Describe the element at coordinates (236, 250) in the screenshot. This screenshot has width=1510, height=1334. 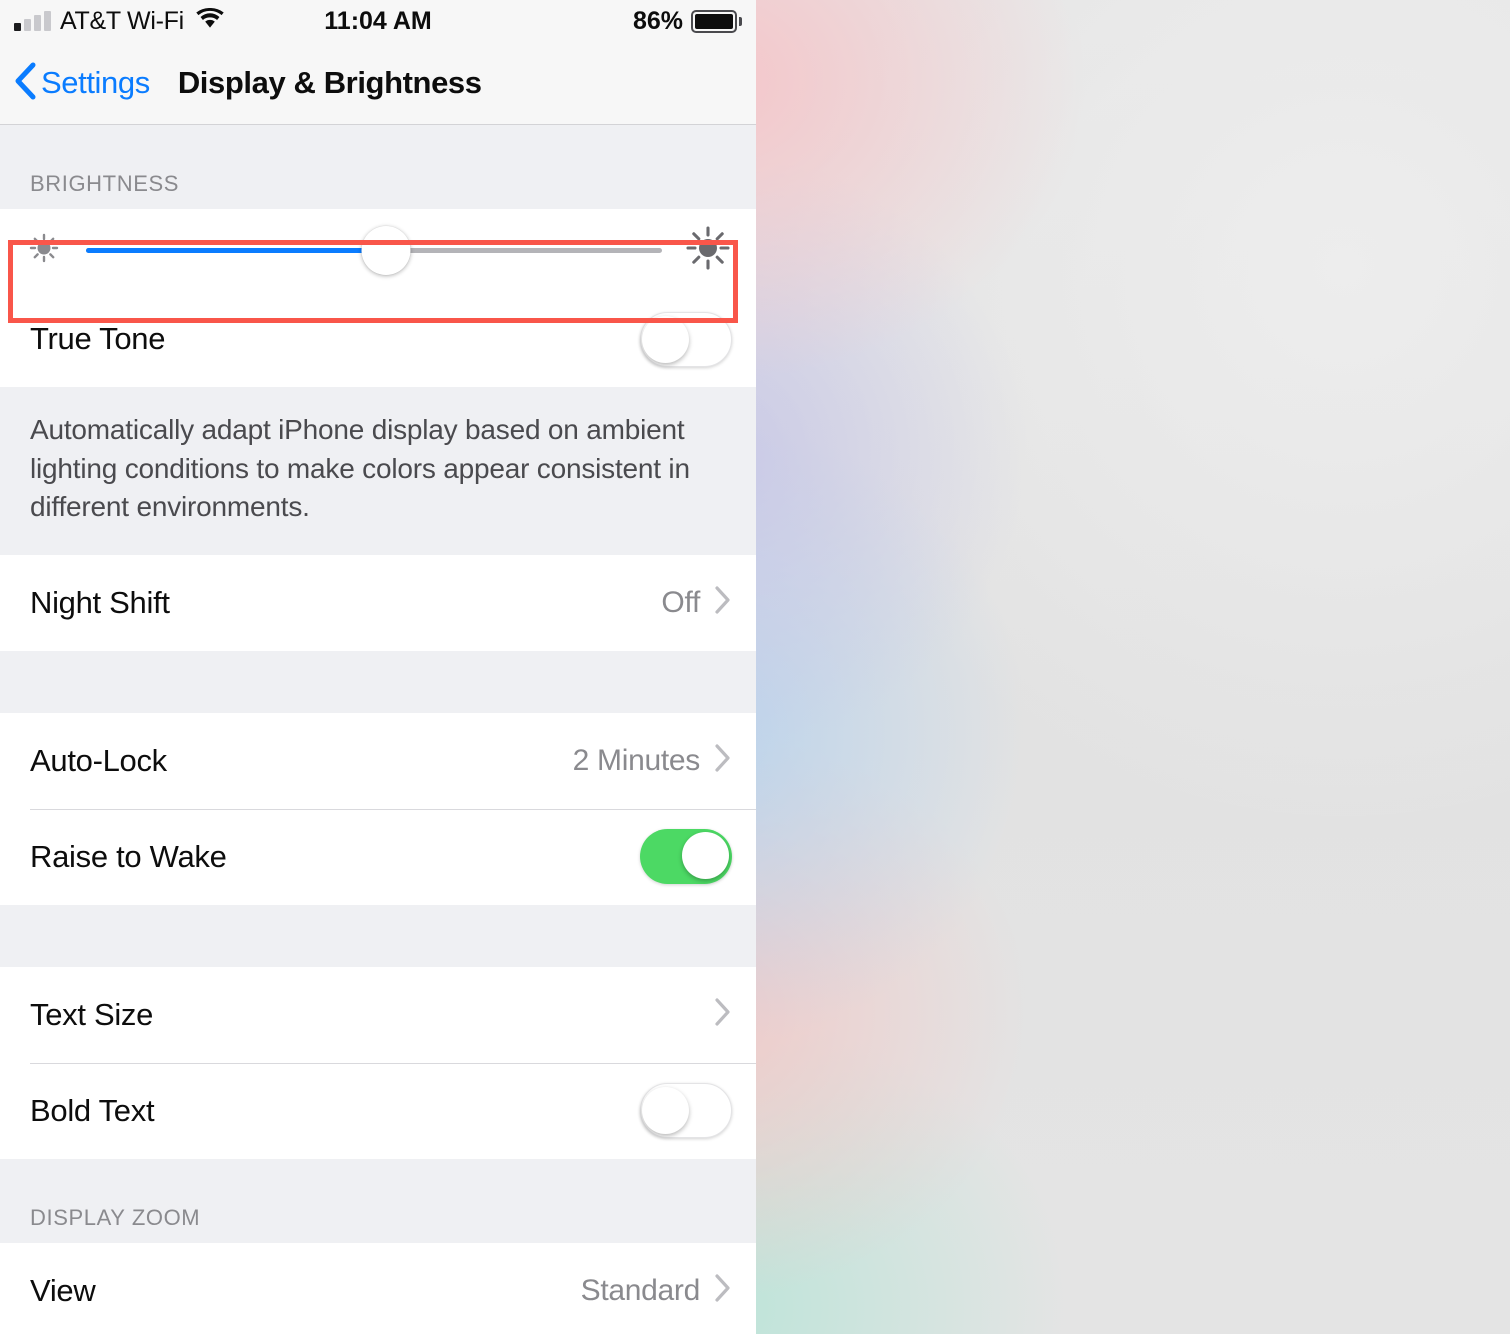
I see `slider-track-fill` at that location.